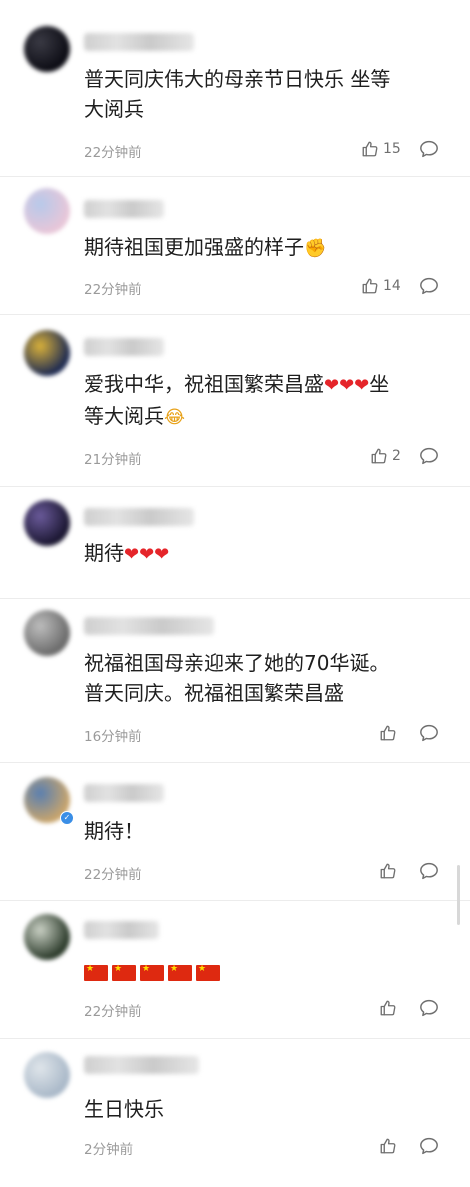 The image size is (470, 1187). I want to click on comment-text: 爱我中华，祝祖国繁荣昌盛❤❤❤坐 等大阅兵😂, so click(269, 401).